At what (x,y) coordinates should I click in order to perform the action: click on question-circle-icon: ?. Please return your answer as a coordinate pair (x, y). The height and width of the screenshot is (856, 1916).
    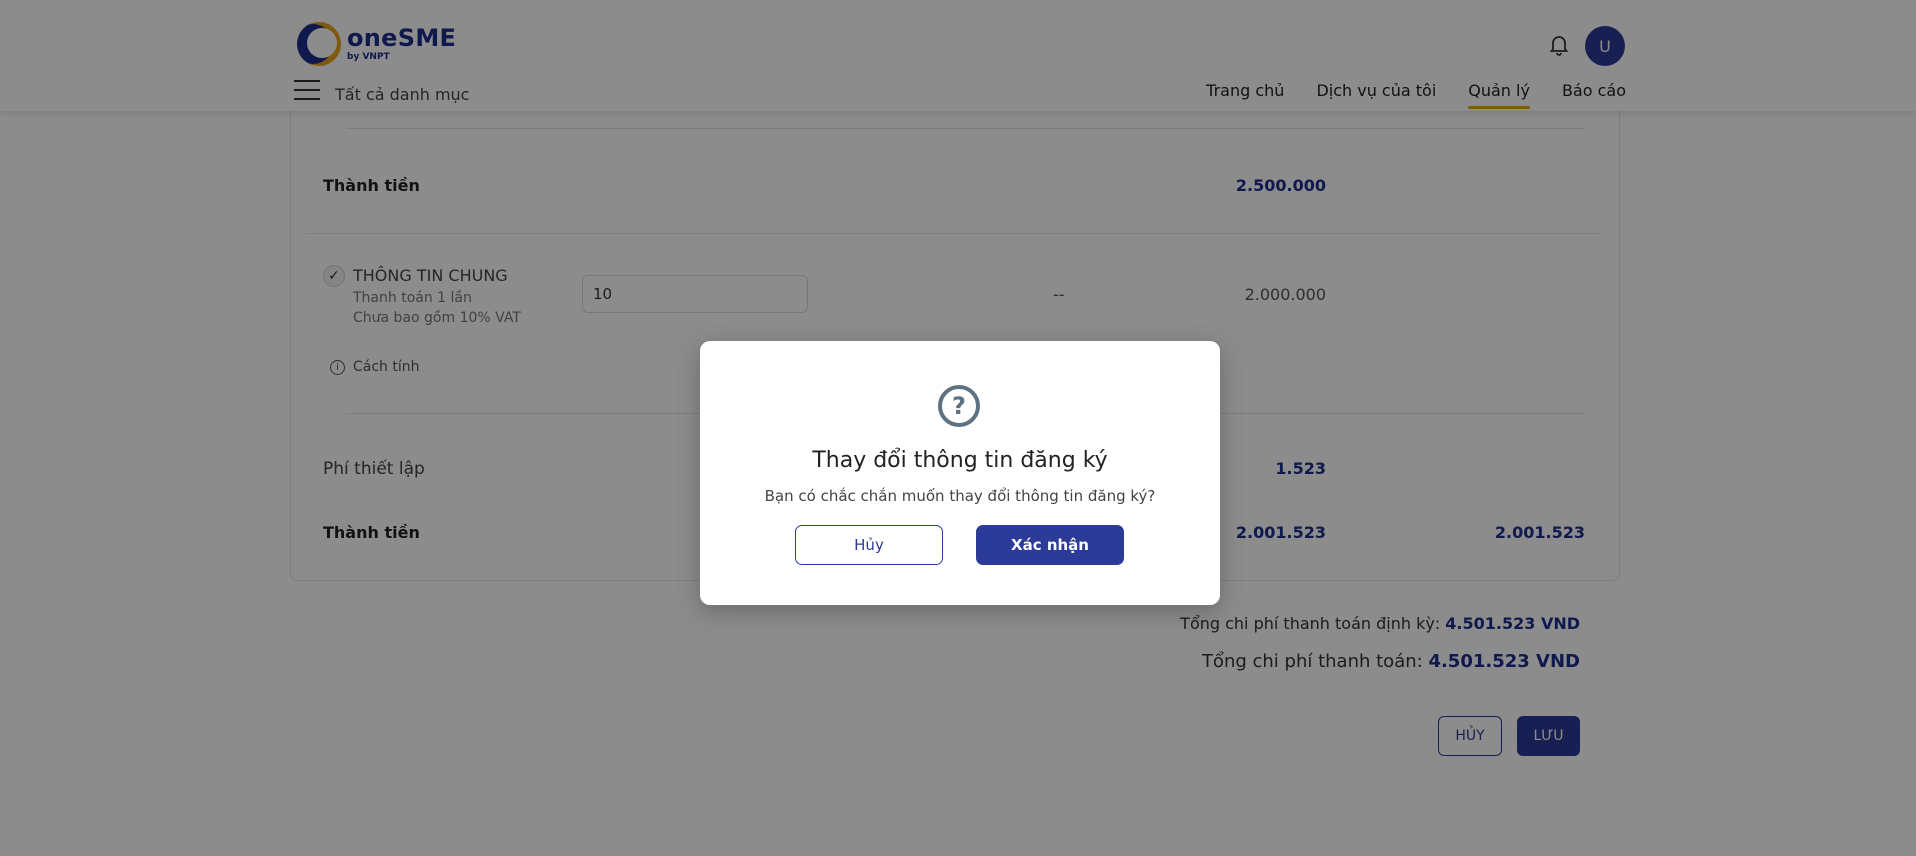
    Looking at the image, I should click on (959, 406).